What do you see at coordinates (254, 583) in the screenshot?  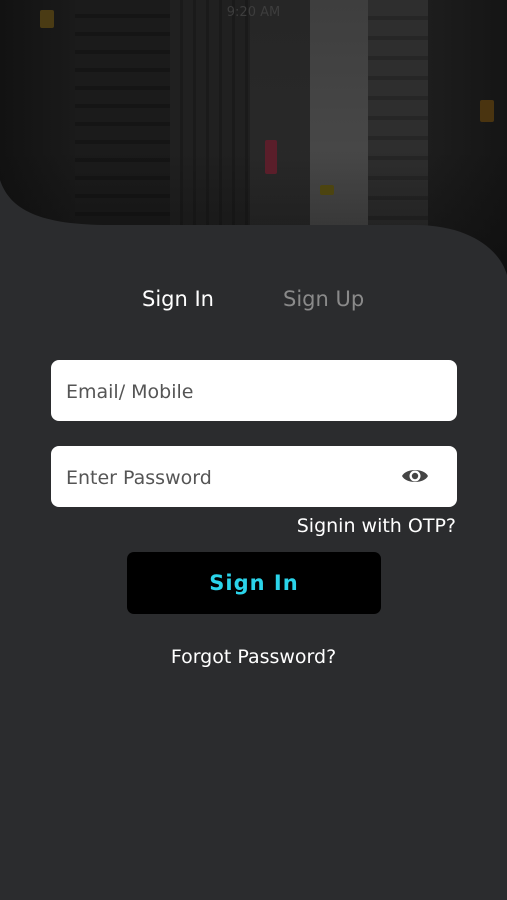 I see `sign-in-button: Sign In` at bounding box center [254, 583].